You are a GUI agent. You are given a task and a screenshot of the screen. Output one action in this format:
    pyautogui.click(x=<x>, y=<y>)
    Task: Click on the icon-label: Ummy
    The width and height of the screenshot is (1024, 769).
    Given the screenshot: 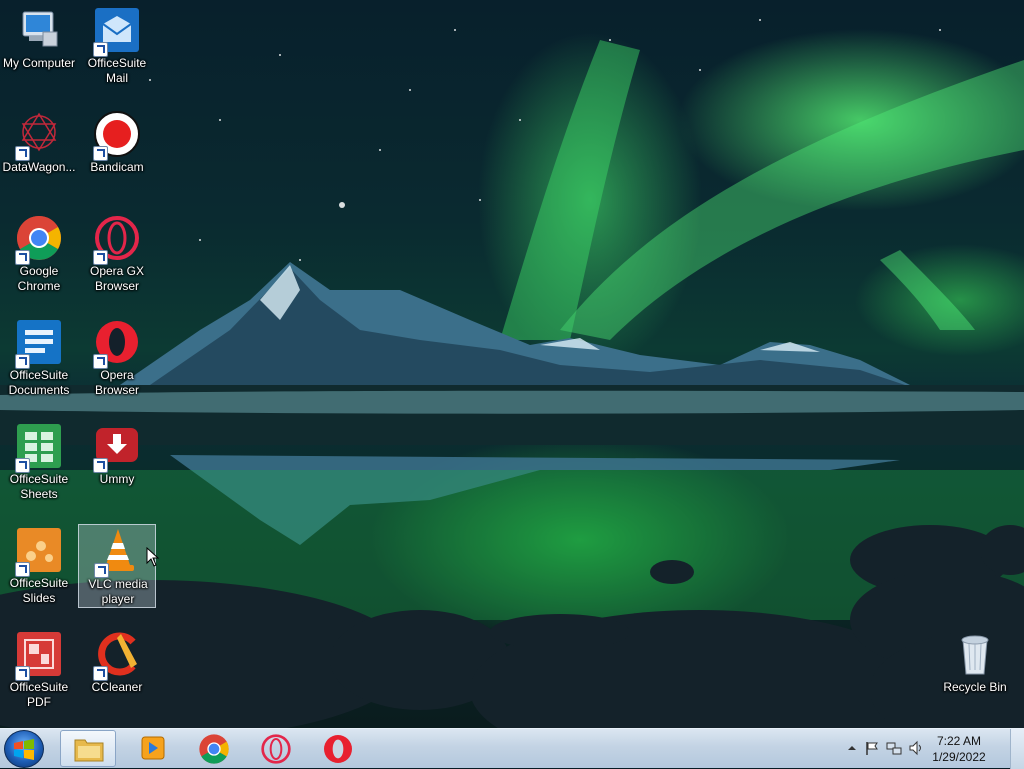 What is the action you would take?
    pyautogui.click(x=117, y=479)
    